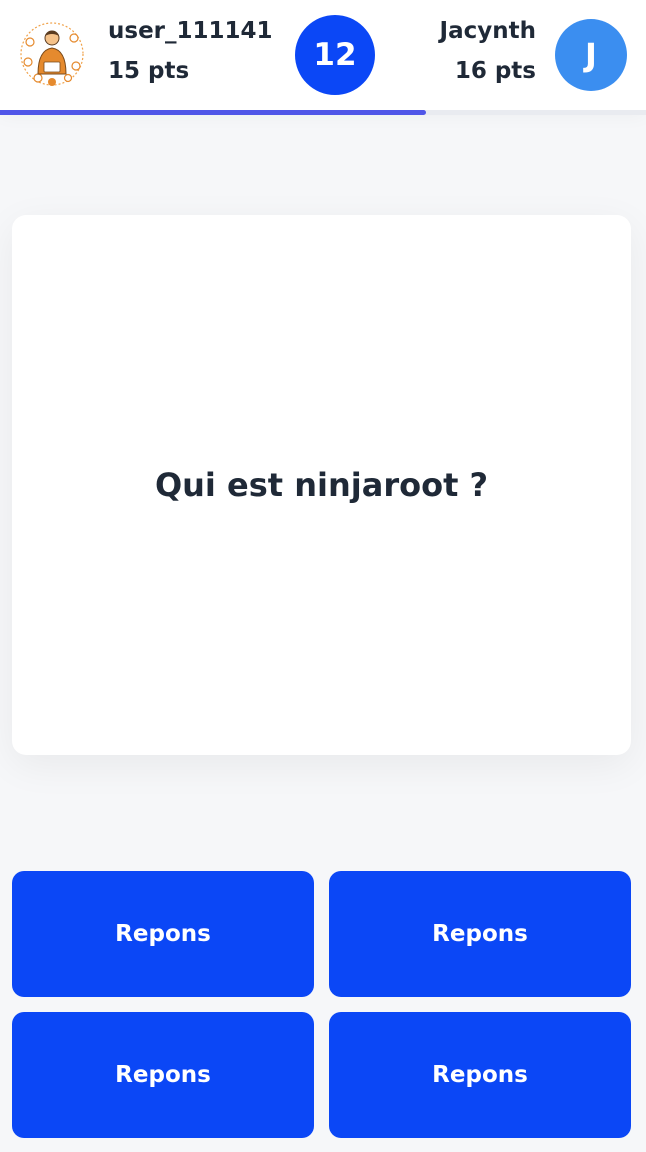  I want to click on scoreboard-header: user_111141 15 pts 12 Jacynth 16 pts J, so click(323, 55).